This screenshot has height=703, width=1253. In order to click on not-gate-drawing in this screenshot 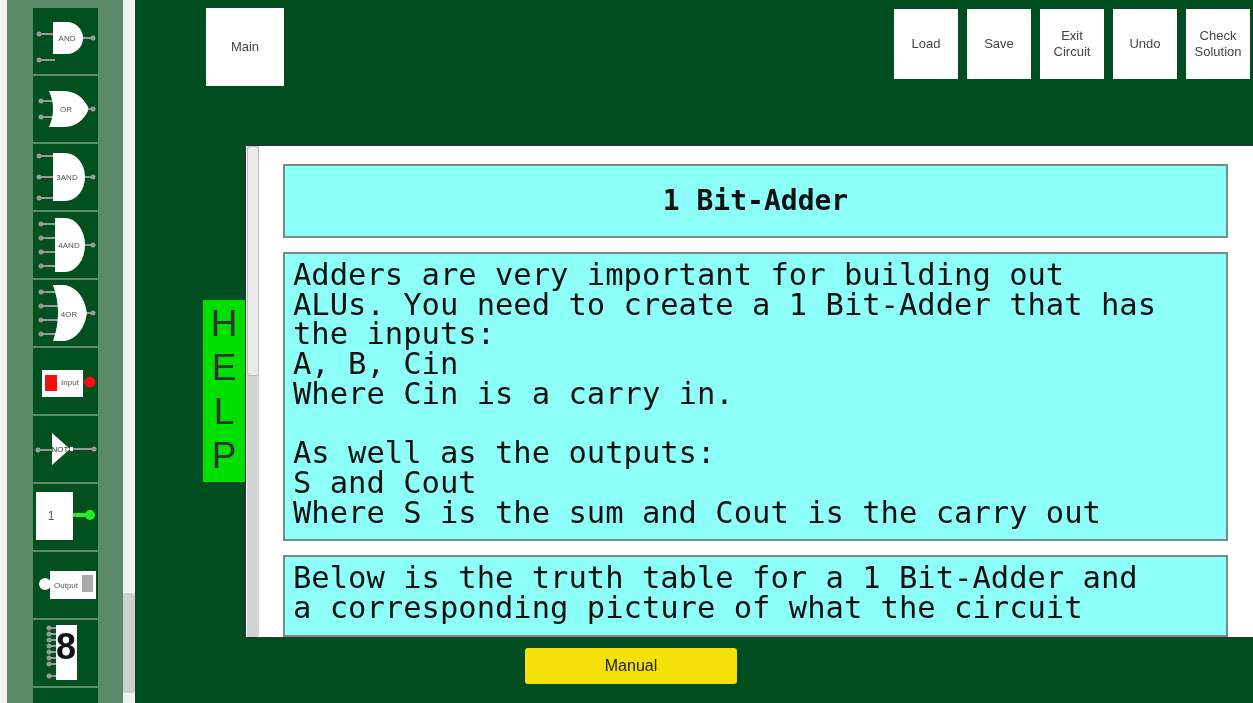, I will do `click(66, 449)`.